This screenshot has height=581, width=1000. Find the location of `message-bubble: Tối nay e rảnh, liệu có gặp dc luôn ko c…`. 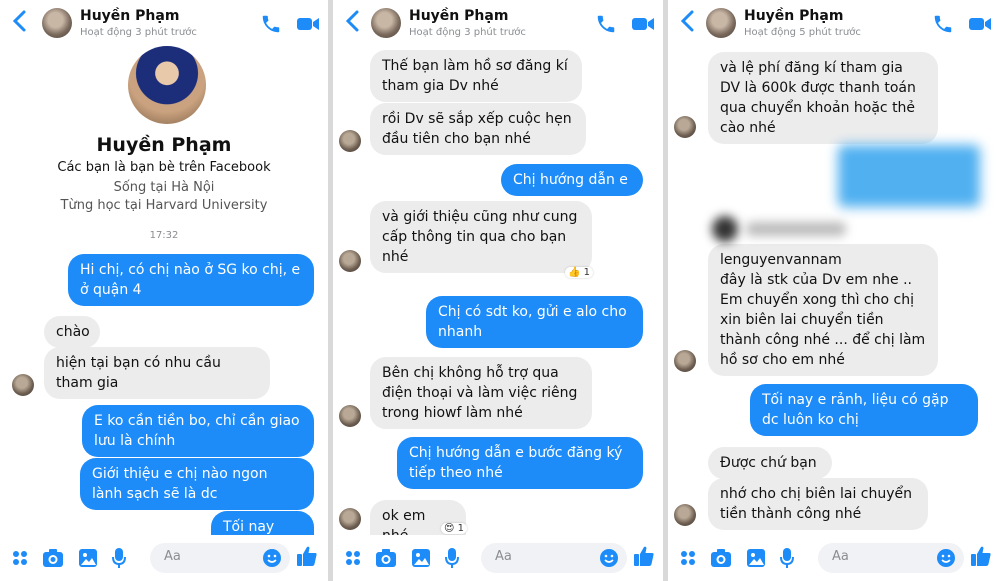

message-bubble: Tối nay e rảnh, liệu có gặp dc luôn ko c… is located at coordinates (864, 410).